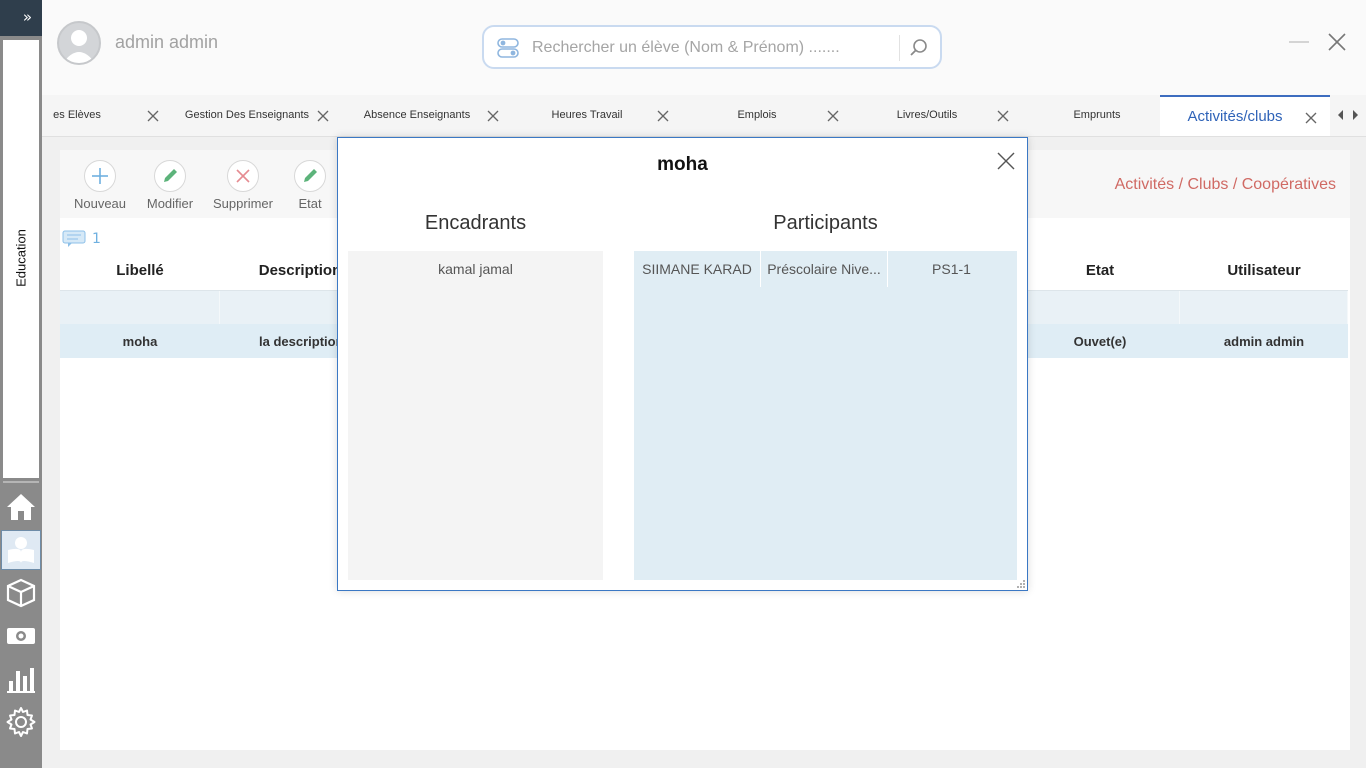 Image resolution: width=1366 pixels, height=768 pixels. Describe the element at coordinates (79, 46) in the screenshot. I see `user-avatar-icon` at that location.